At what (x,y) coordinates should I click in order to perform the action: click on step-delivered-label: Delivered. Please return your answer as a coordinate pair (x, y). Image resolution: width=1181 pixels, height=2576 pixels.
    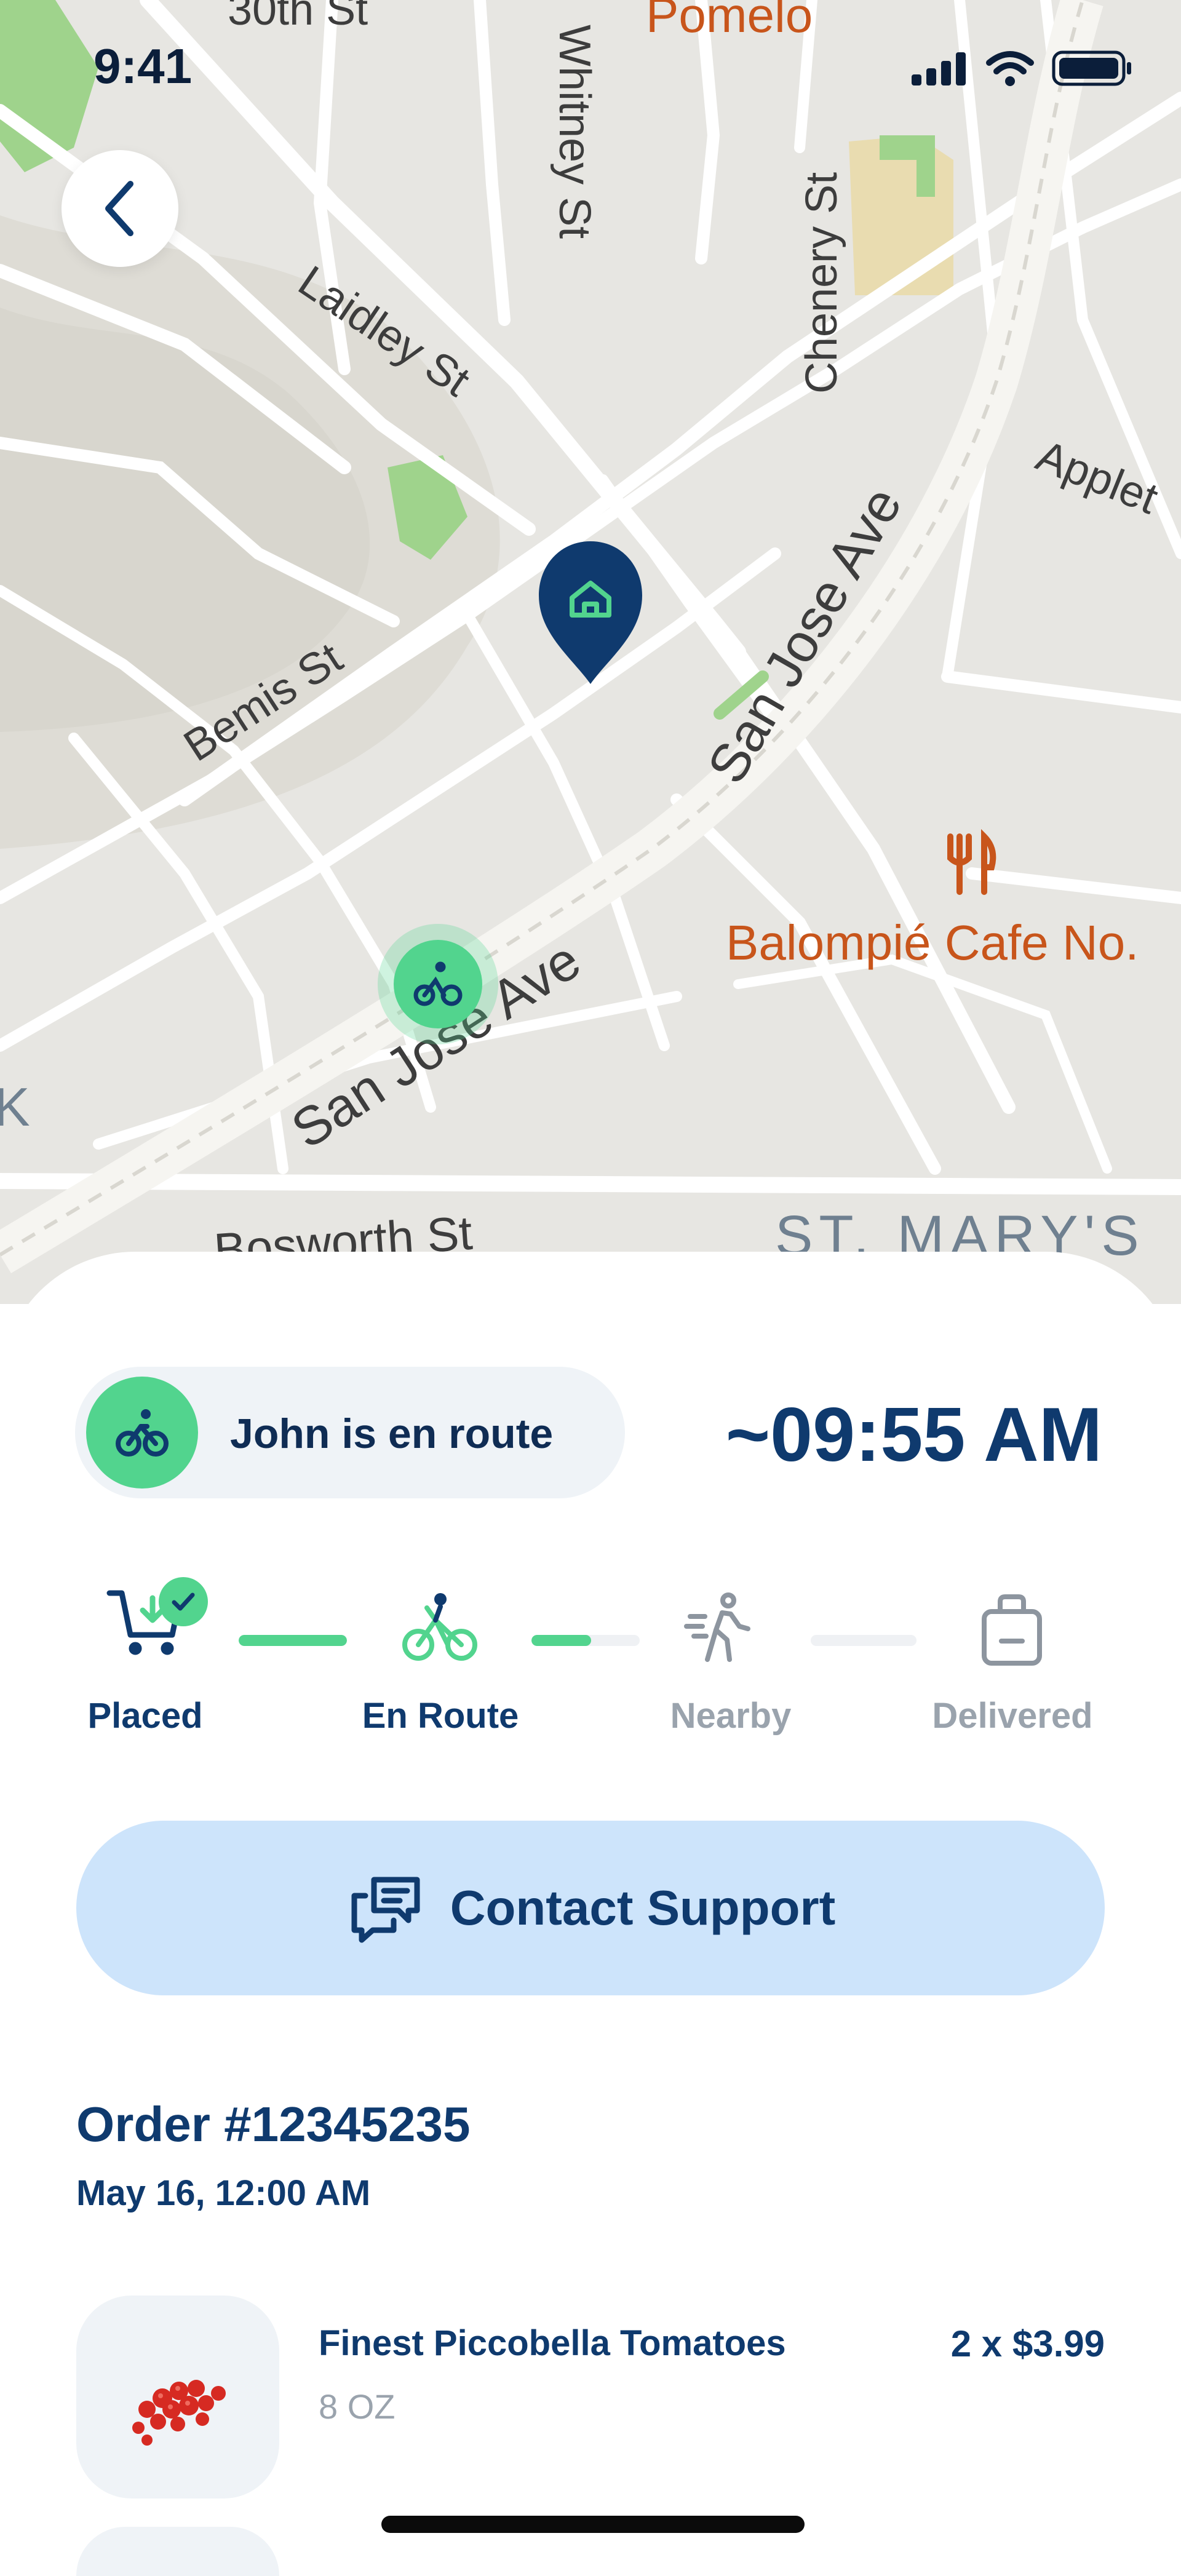
    Looking at the image, I should click on (1013, 1716).